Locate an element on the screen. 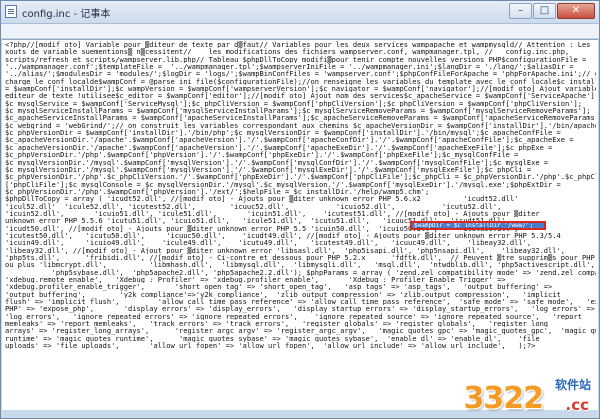 The width and height of the screenshot is (600, 419). minimize-button: – is located at coordinates (520, 11).